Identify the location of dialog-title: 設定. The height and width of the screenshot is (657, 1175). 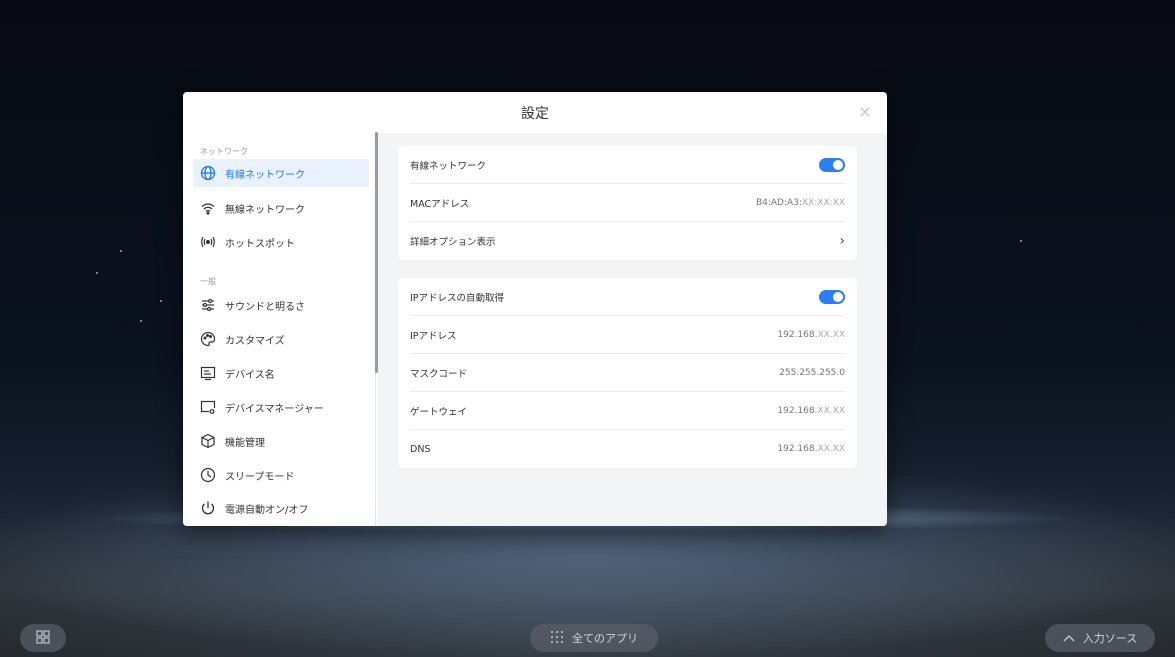
(535, 113).